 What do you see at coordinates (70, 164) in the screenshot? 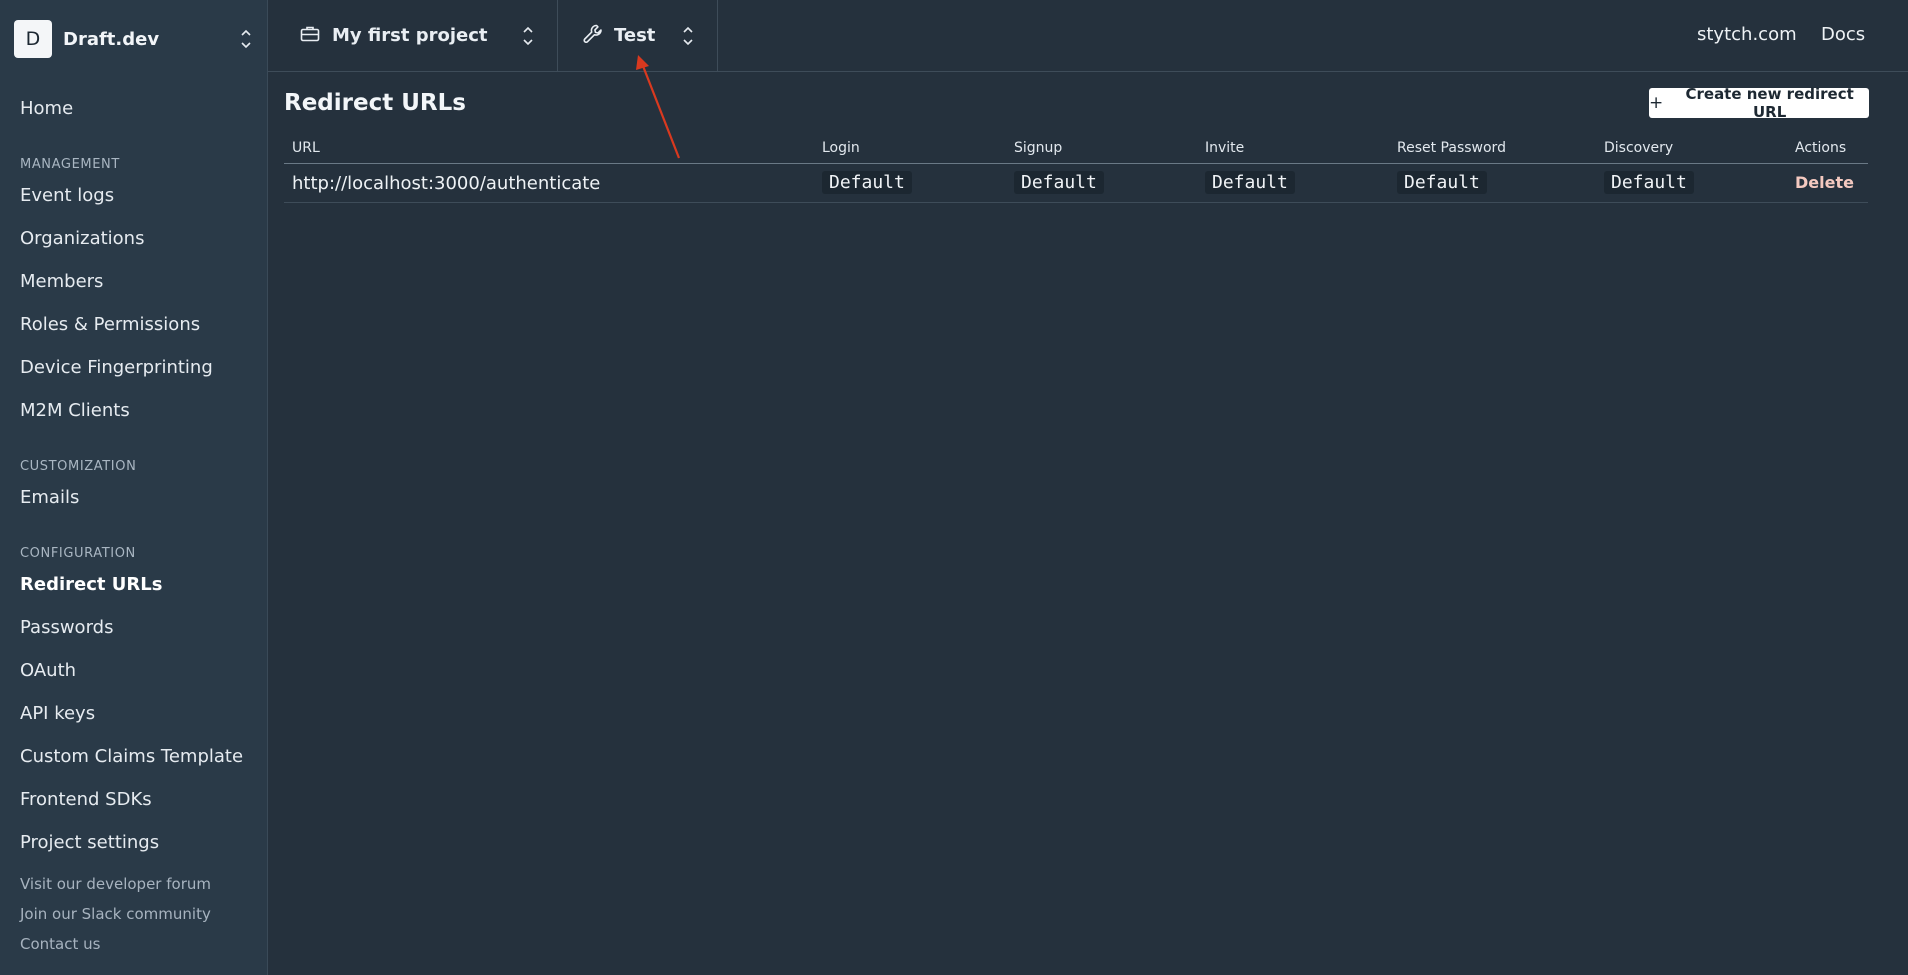
I see `sidebar-section-management: MANAGEMENT` at bounding box center [70, 164].